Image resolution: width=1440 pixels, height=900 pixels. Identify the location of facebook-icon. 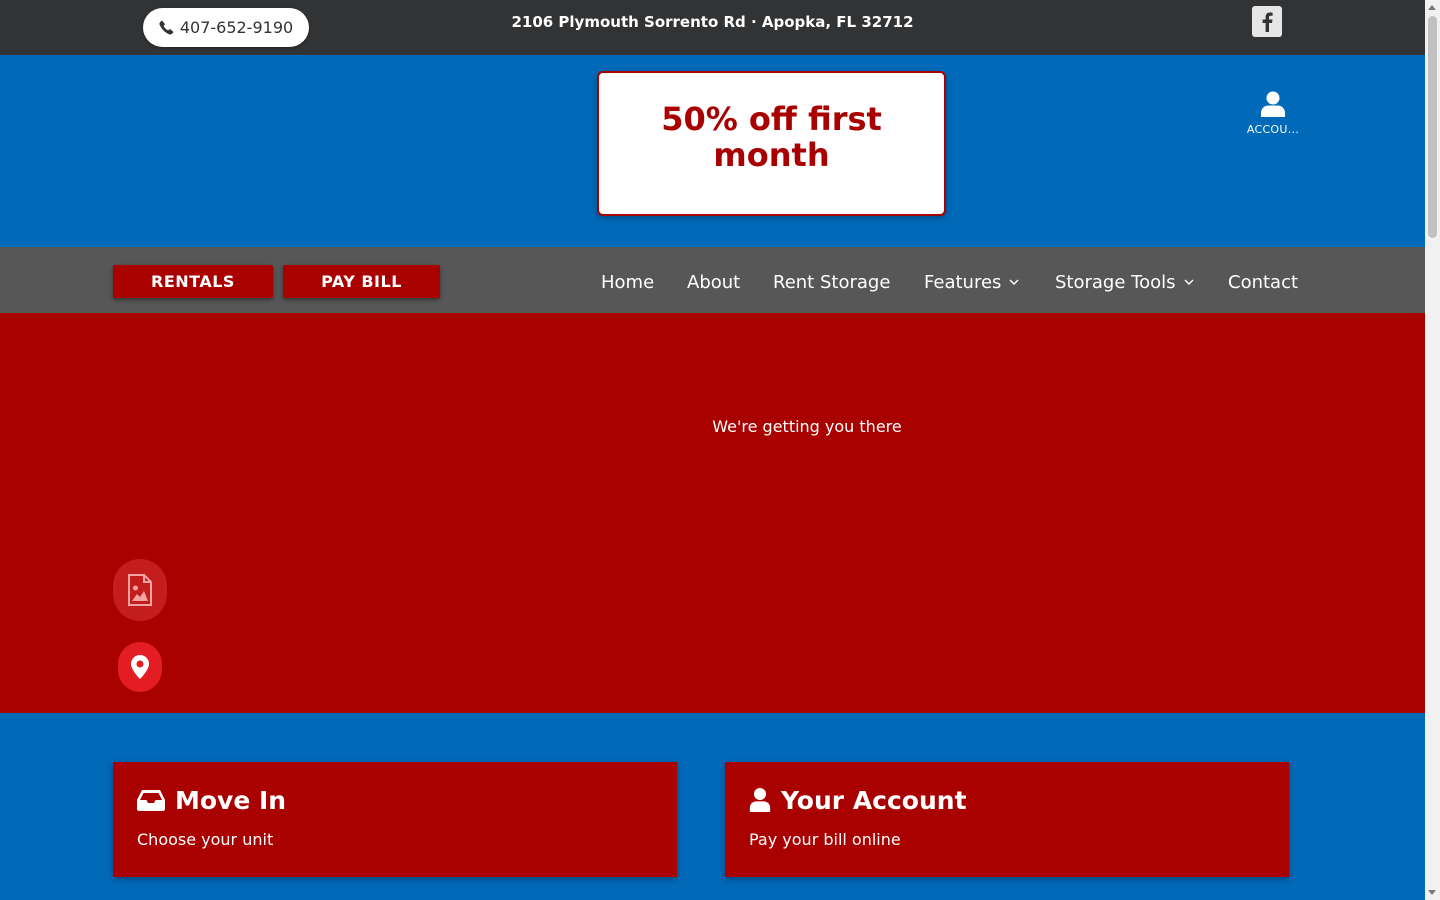
(1267, 22).